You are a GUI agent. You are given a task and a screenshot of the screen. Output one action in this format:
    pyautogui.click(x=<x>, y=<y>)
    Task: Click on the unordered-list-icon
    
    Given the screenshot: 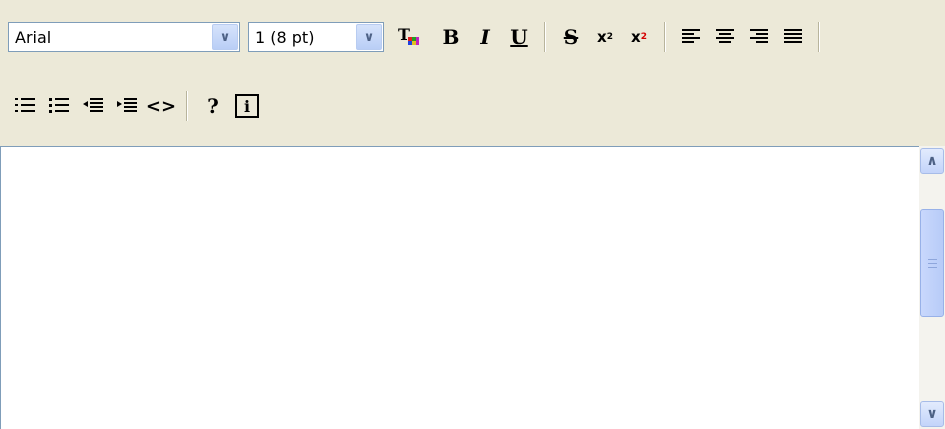 What is the action you would take?
    pyautogui.click(x=59, y=106)
    